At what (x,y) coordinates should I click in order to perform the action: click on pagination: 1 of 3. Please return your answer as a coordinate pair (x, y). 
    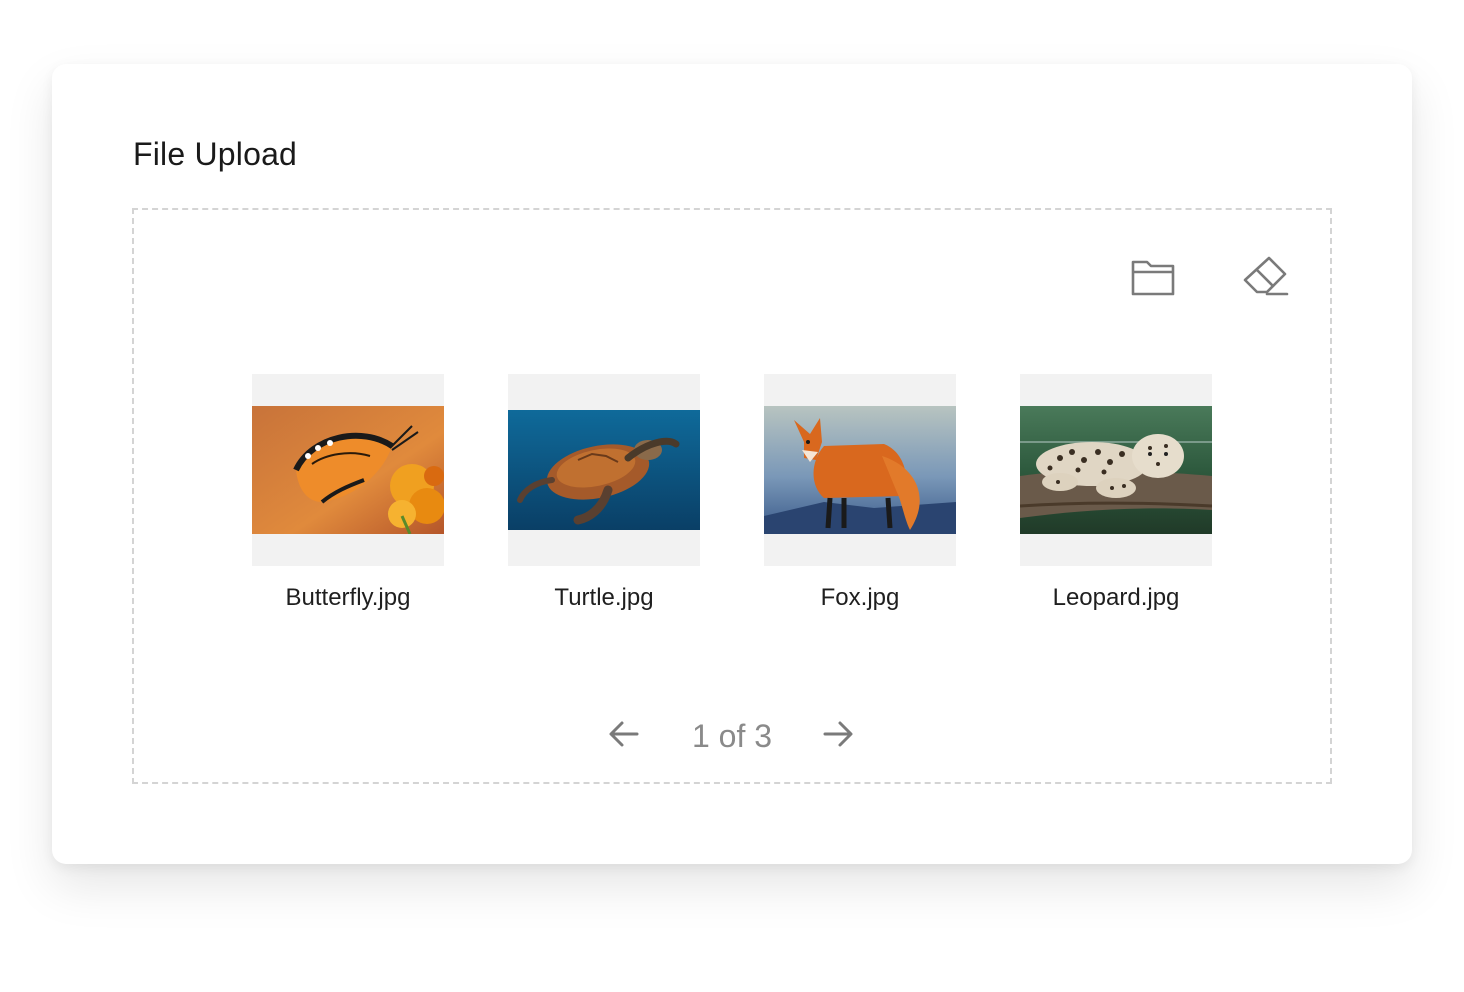
    Looking at the image, I should click on (732, 736).